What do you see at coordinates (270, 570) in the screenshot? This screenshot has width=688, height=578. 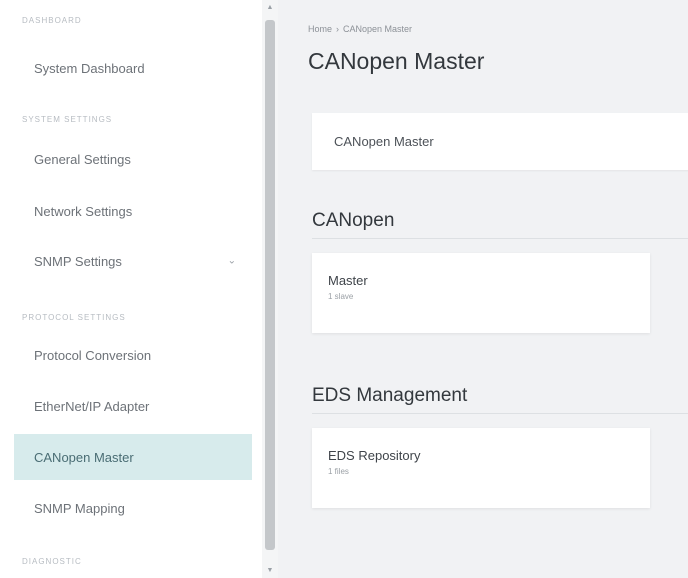 I see `scroll-down-icon: ▼` at bounding box center [270, 570].